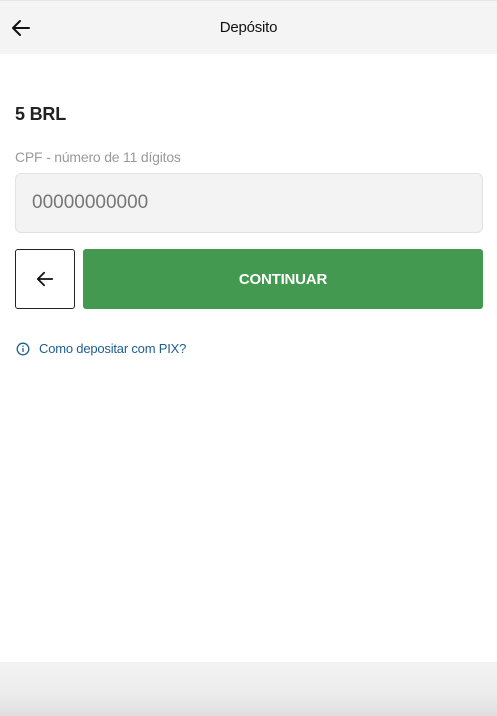 The height and width of the screenshot is (716, 497). I want to click on cpf-label: CPF - número de 11 dígitos, so click(98, 157).